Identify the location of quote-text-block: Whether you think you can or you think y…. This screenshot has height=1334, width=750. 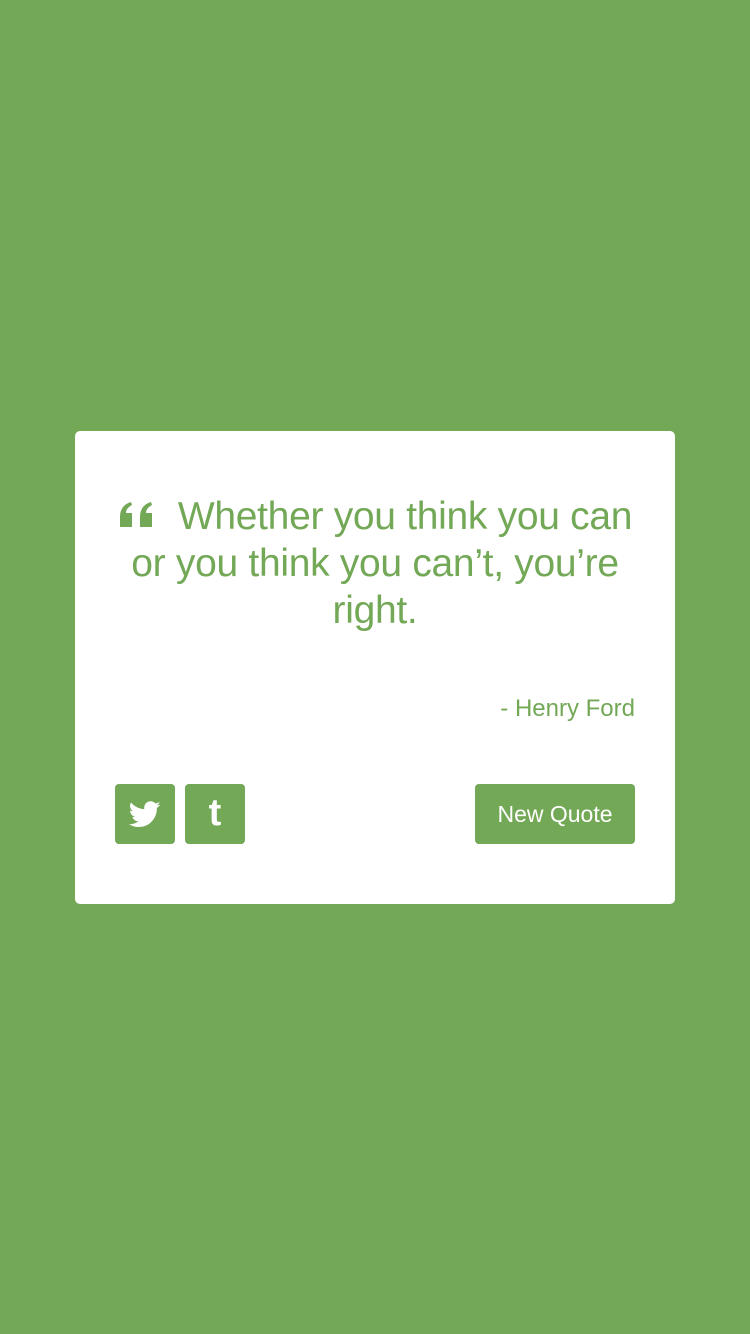
(375, 563).